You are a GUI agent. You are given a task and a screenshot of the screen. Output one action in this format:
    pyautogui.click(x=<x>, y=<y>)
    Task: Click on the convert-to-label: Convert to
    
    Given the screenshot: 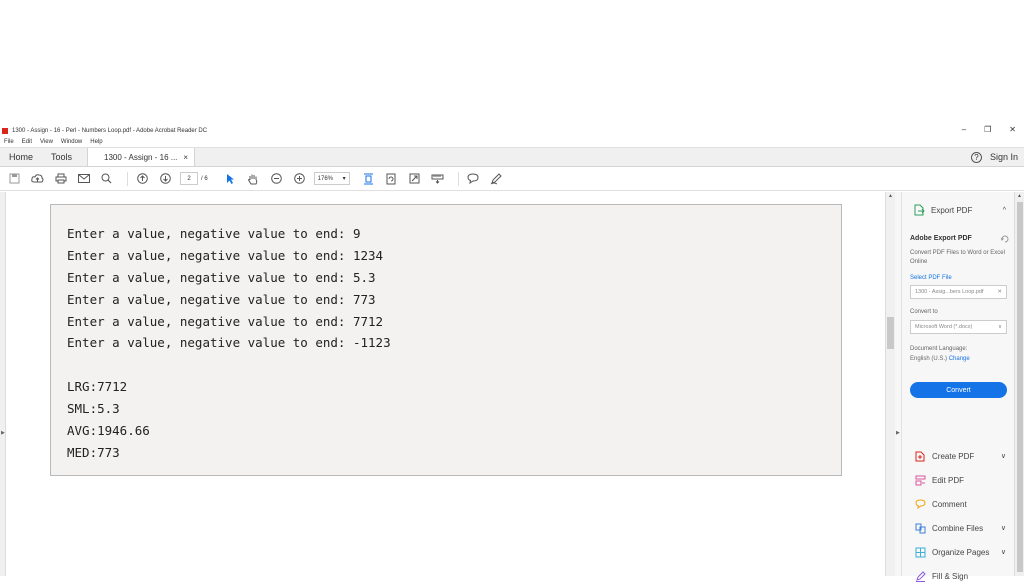 What is the action you would take?
    pyautogui.click(x=924, y=312)
    